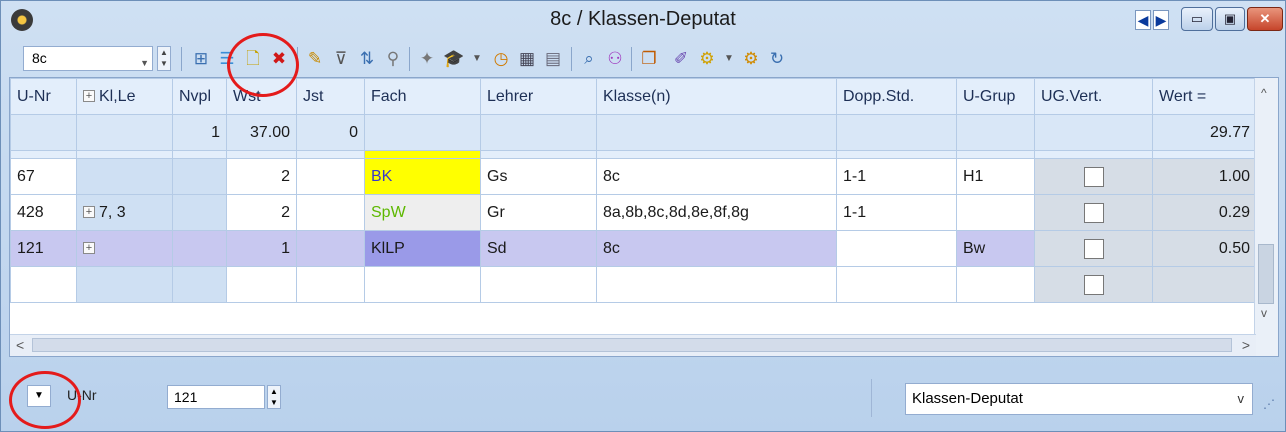  Describe the element at coordinates (216, 397) in the screenshot. I see `sort-value-input: 121` at that location.